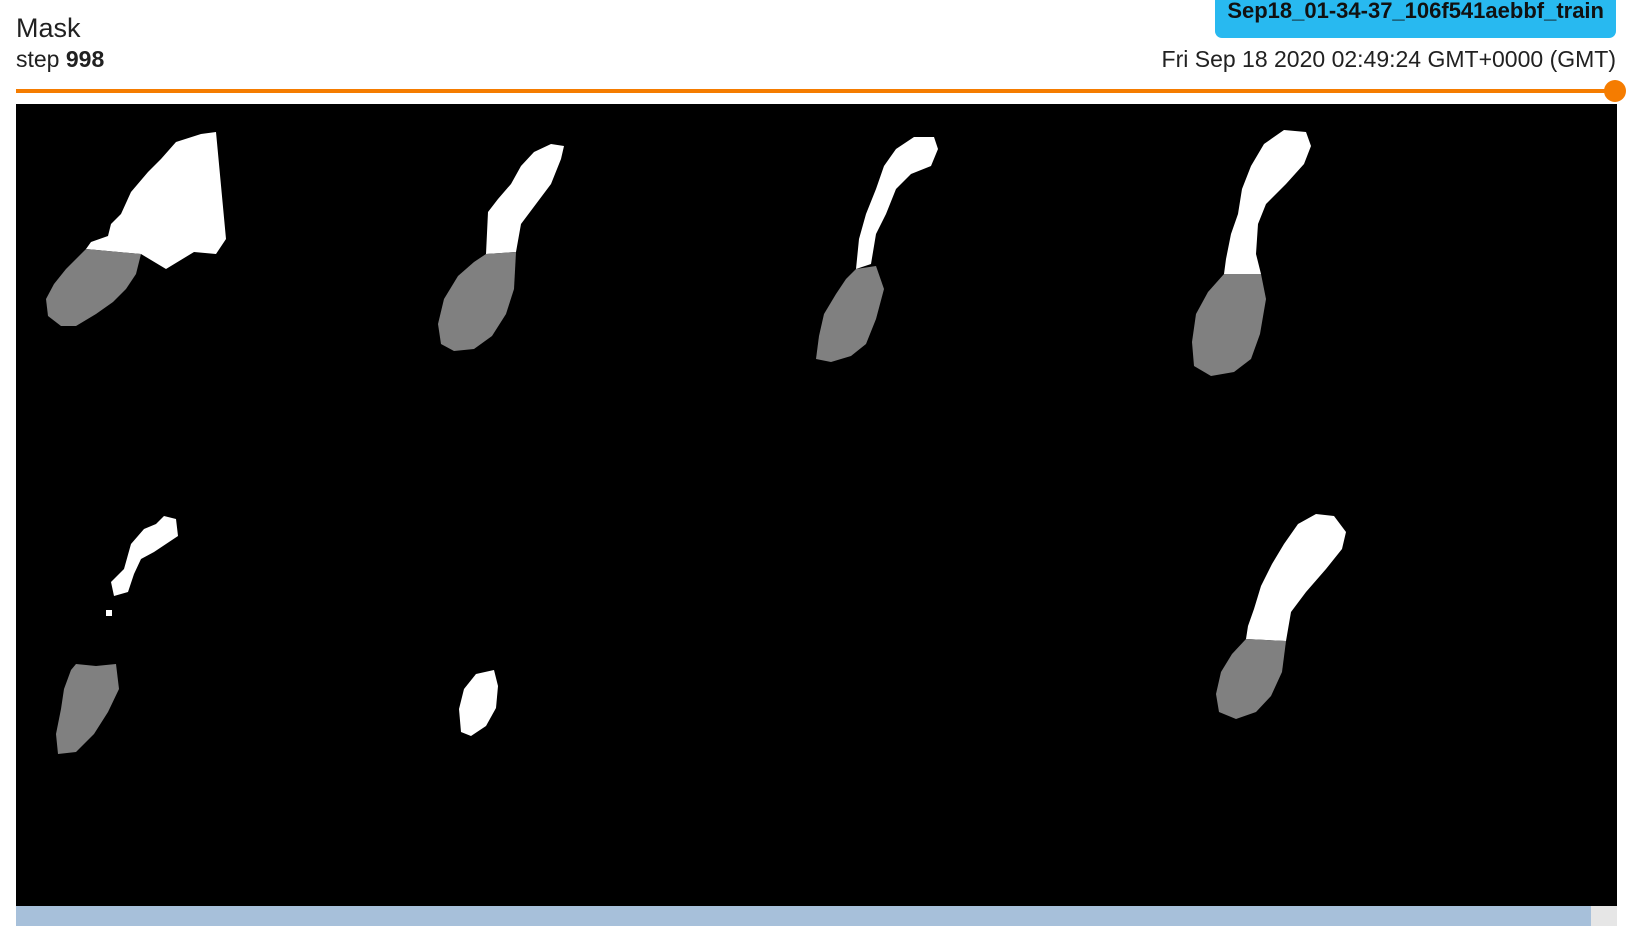 The height and width of the screenshot is (934, 1630). I want to click on run-name-text: Sep18_01-34-37_106f541aebbf_train, so click(1415, 11).